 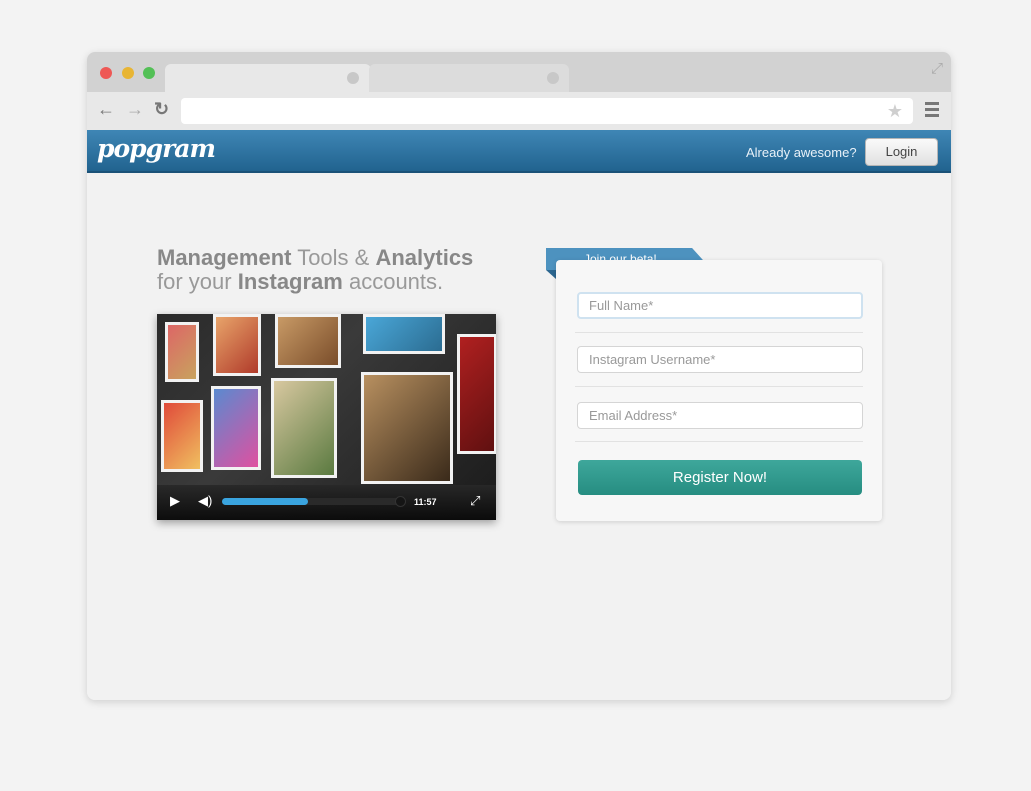 I want to click on login-button: Login, so click(x=901, y=152).